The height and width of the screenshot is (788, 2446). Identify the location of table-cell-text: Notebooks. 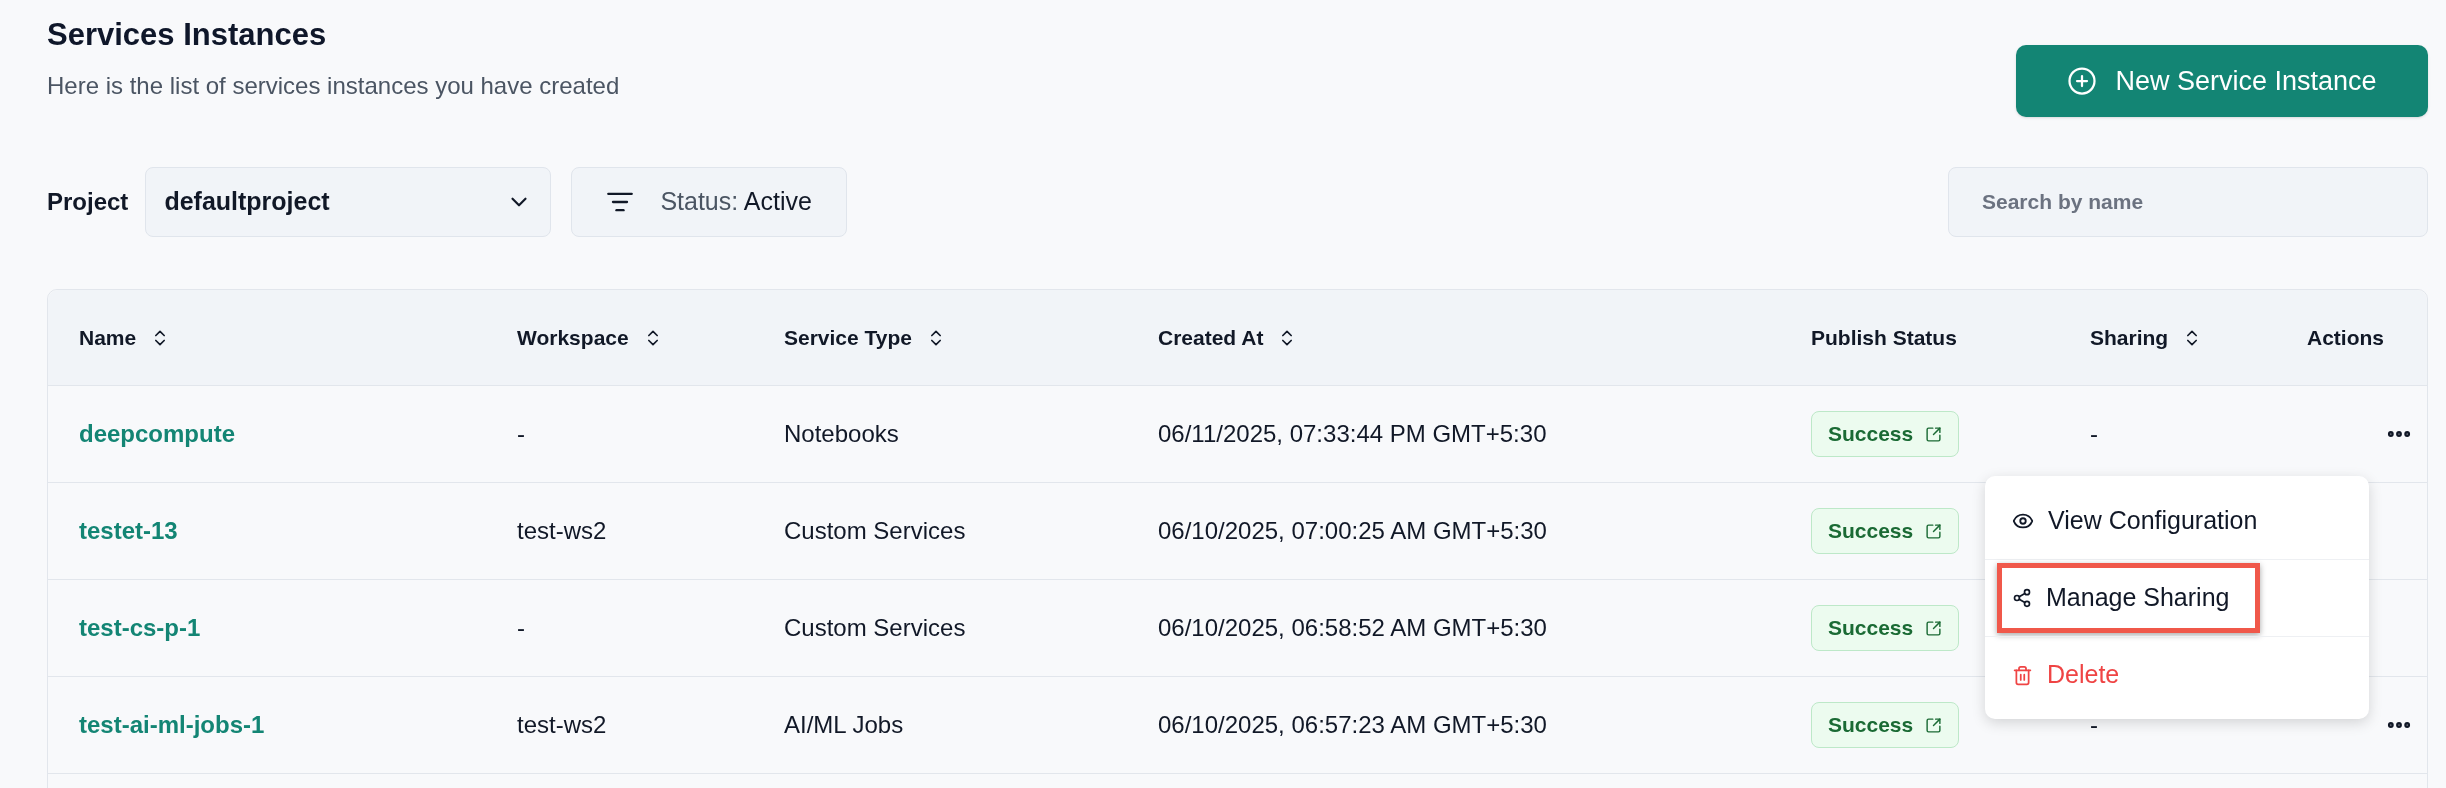
(842, 434).